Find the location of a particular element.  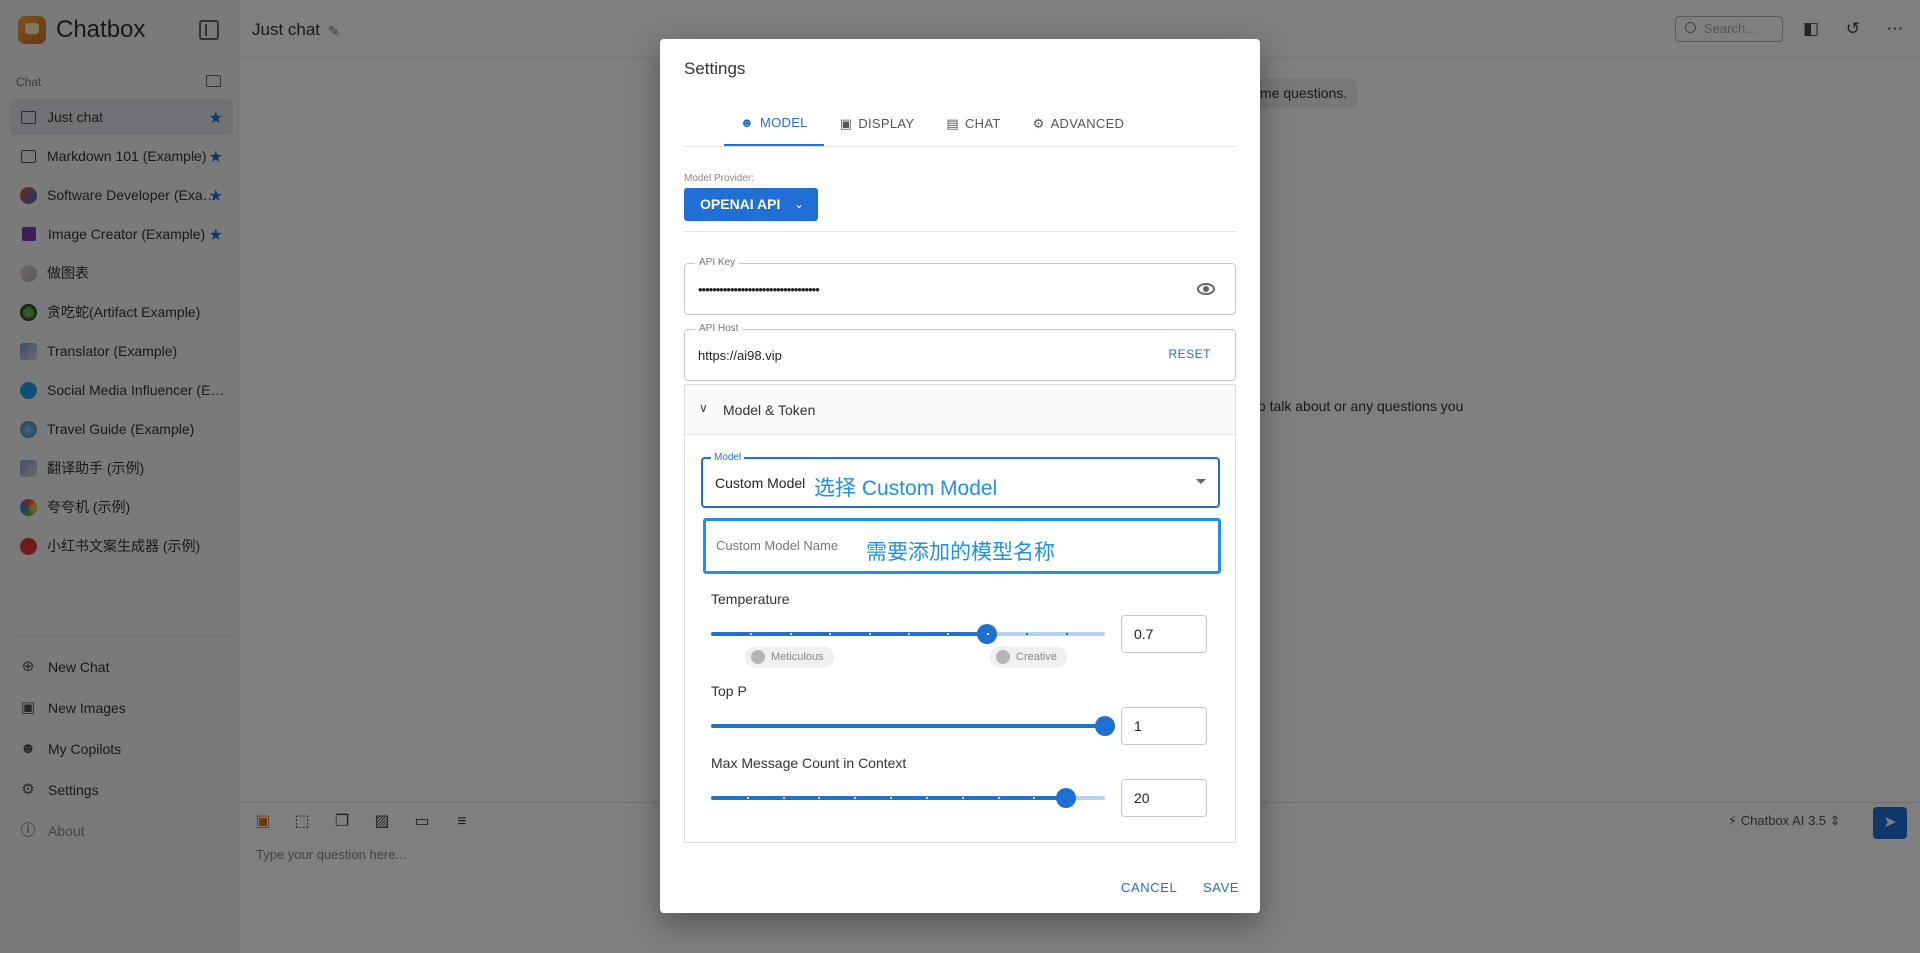

top-p-slider is located at coordinates (913, 726).